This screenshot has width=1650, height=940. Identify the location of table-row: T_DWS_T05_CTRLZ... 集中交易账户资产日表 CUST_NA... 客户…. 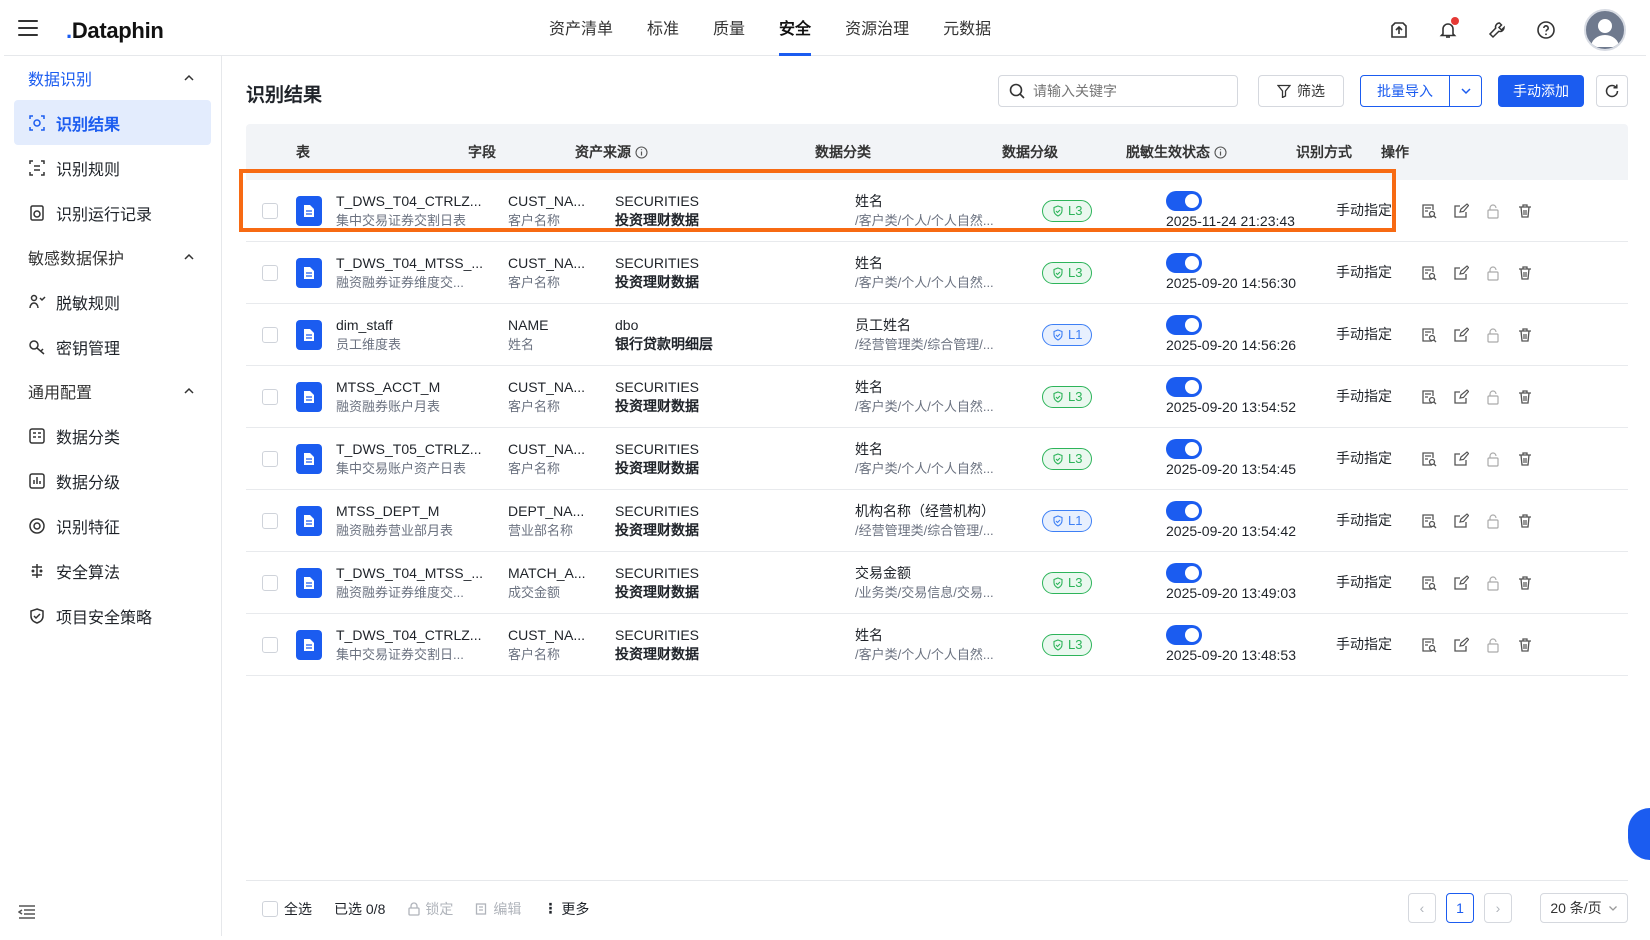
(937, 459).